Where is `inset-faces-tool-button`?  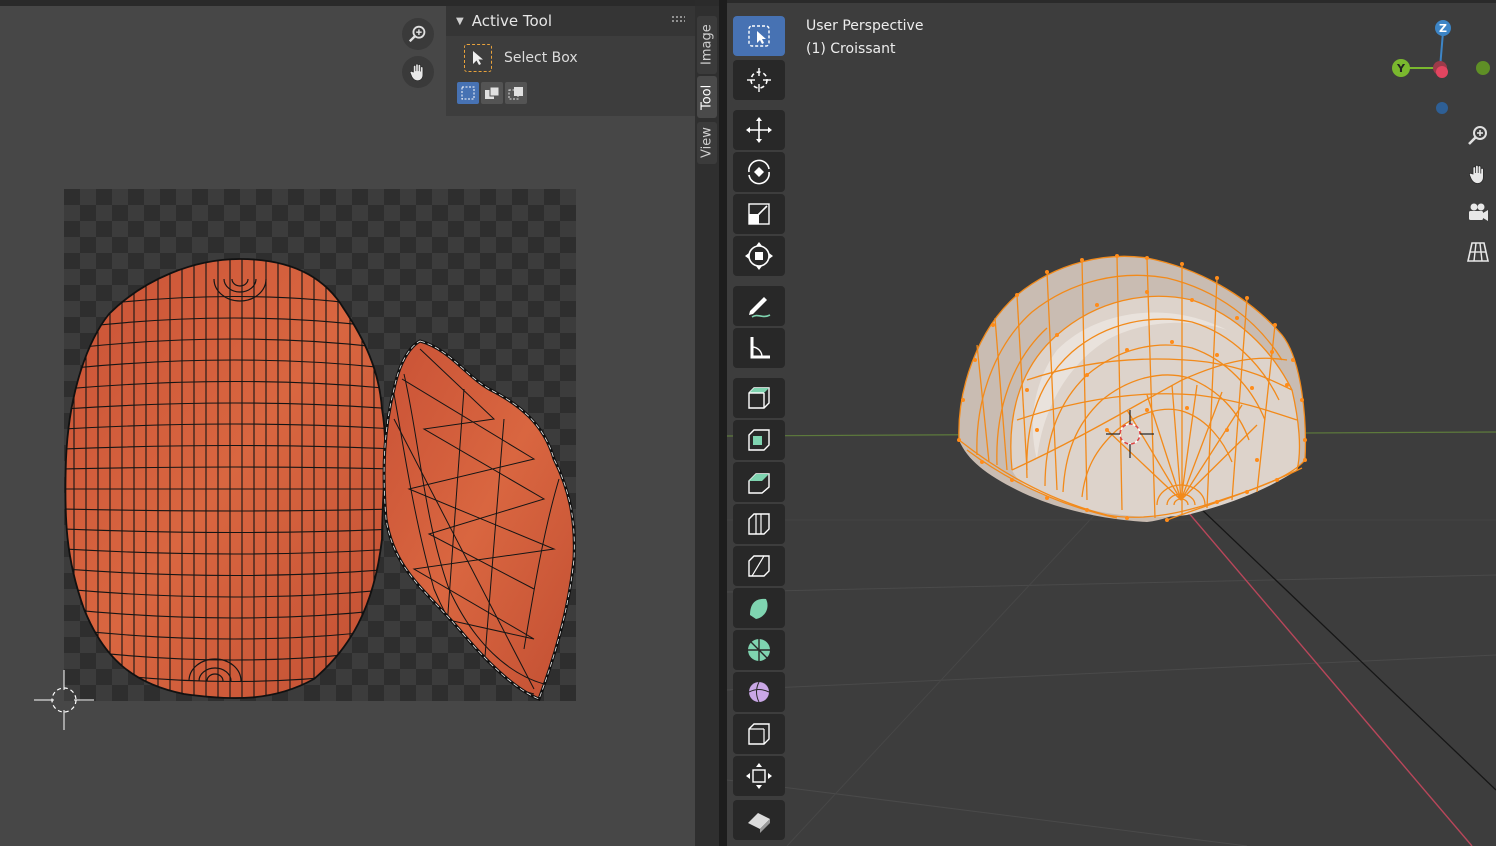
inset-faces-tool-button is located at coordinates (759, 482).